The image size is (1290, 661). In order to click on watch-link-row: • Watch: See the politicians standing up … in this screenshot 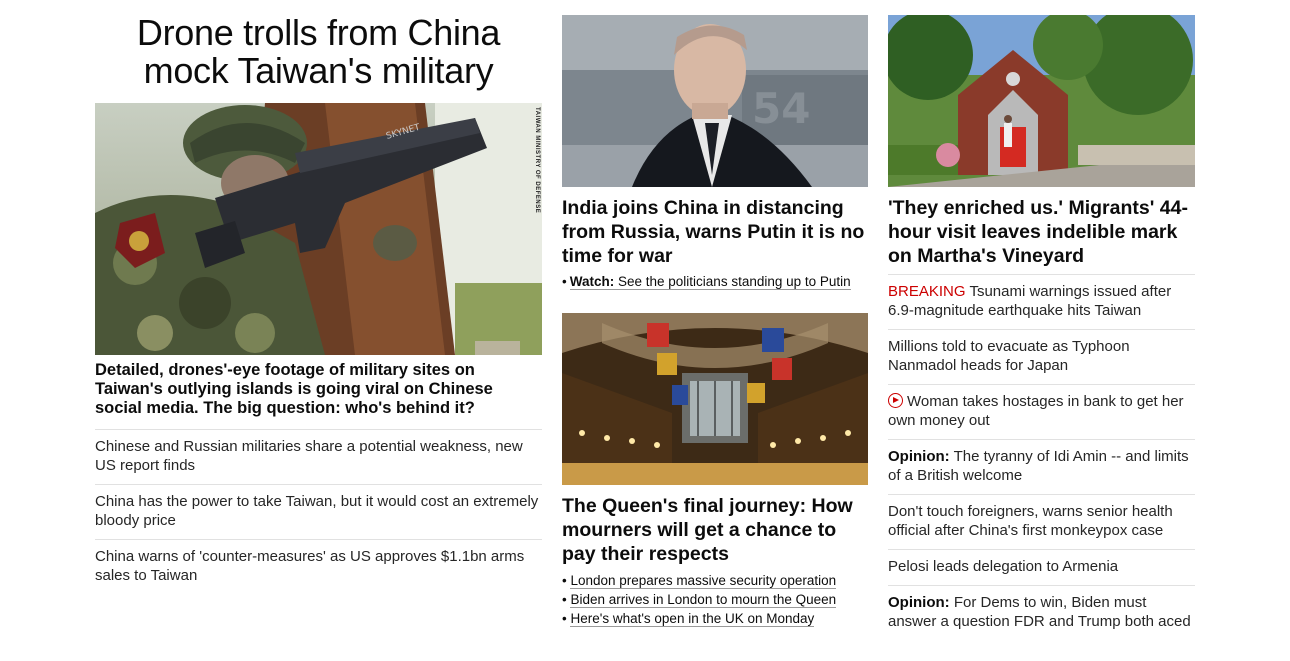, I will do `click(715, 281)`.